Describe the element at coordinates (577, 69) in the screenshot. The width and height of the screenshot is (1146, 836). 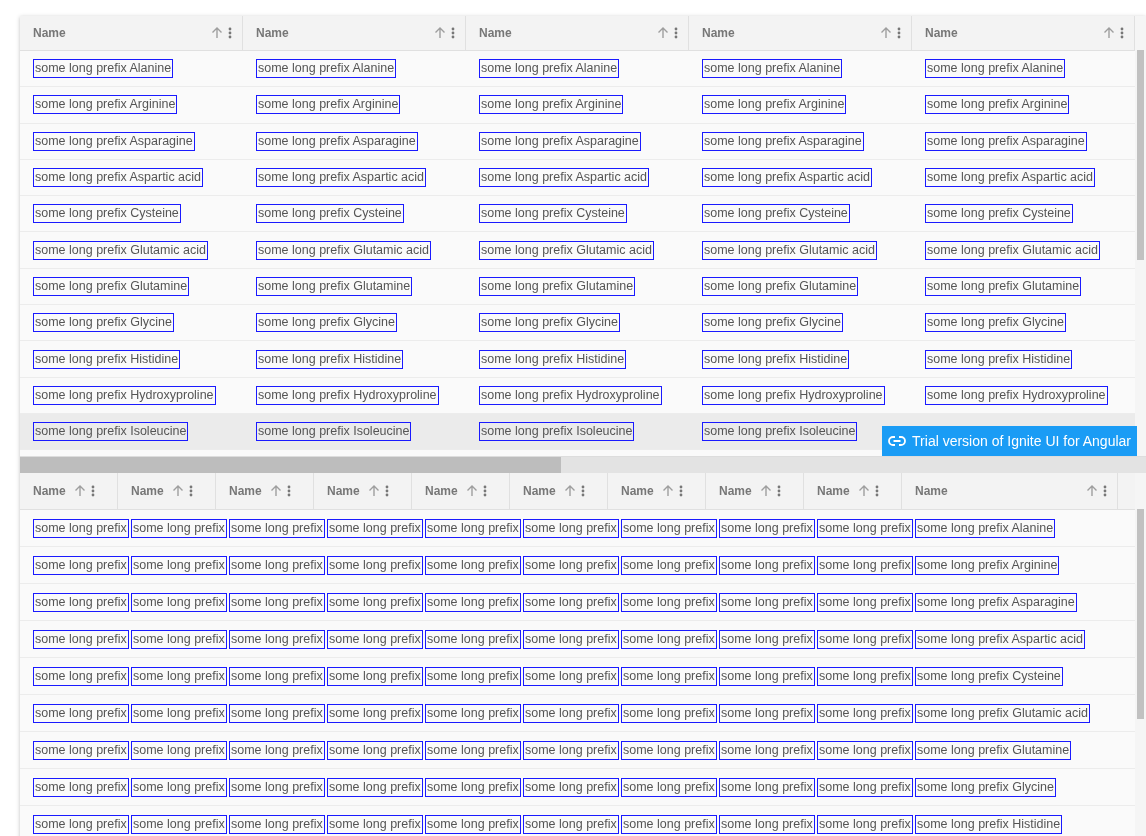
I see `grid-row: some long prefix Alanine some long prefix Alanine some long prefix Alanine some long prefix Alanine some long prefix Alanine` at that location.